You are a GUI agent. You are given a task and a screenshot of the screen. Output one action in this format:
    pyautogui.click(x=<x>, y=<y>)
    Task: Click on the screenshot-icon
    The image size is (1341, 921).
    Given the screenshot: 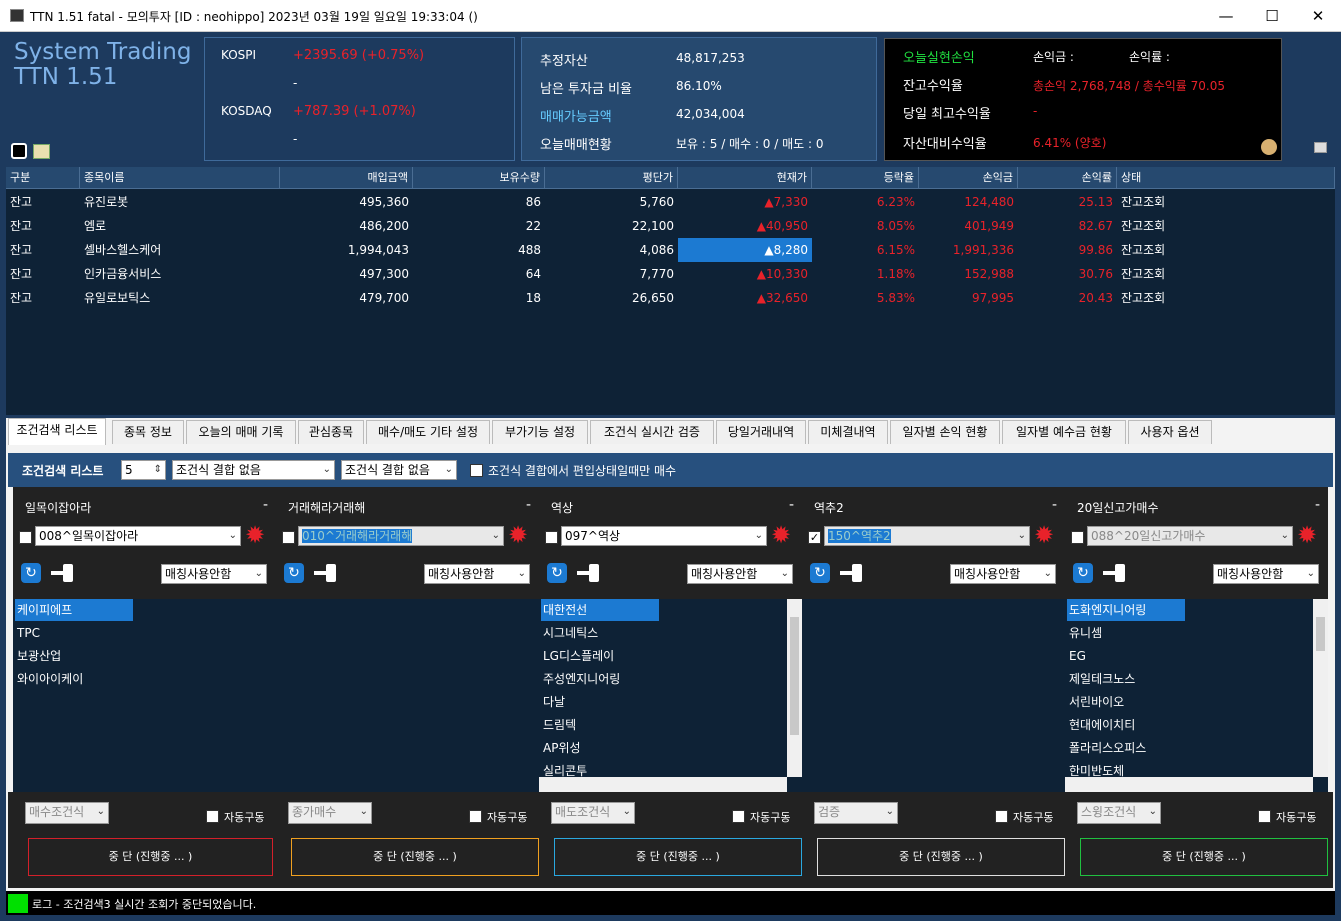 What is the action you would take?
    pyautogui.click(x=19, y=151)
    